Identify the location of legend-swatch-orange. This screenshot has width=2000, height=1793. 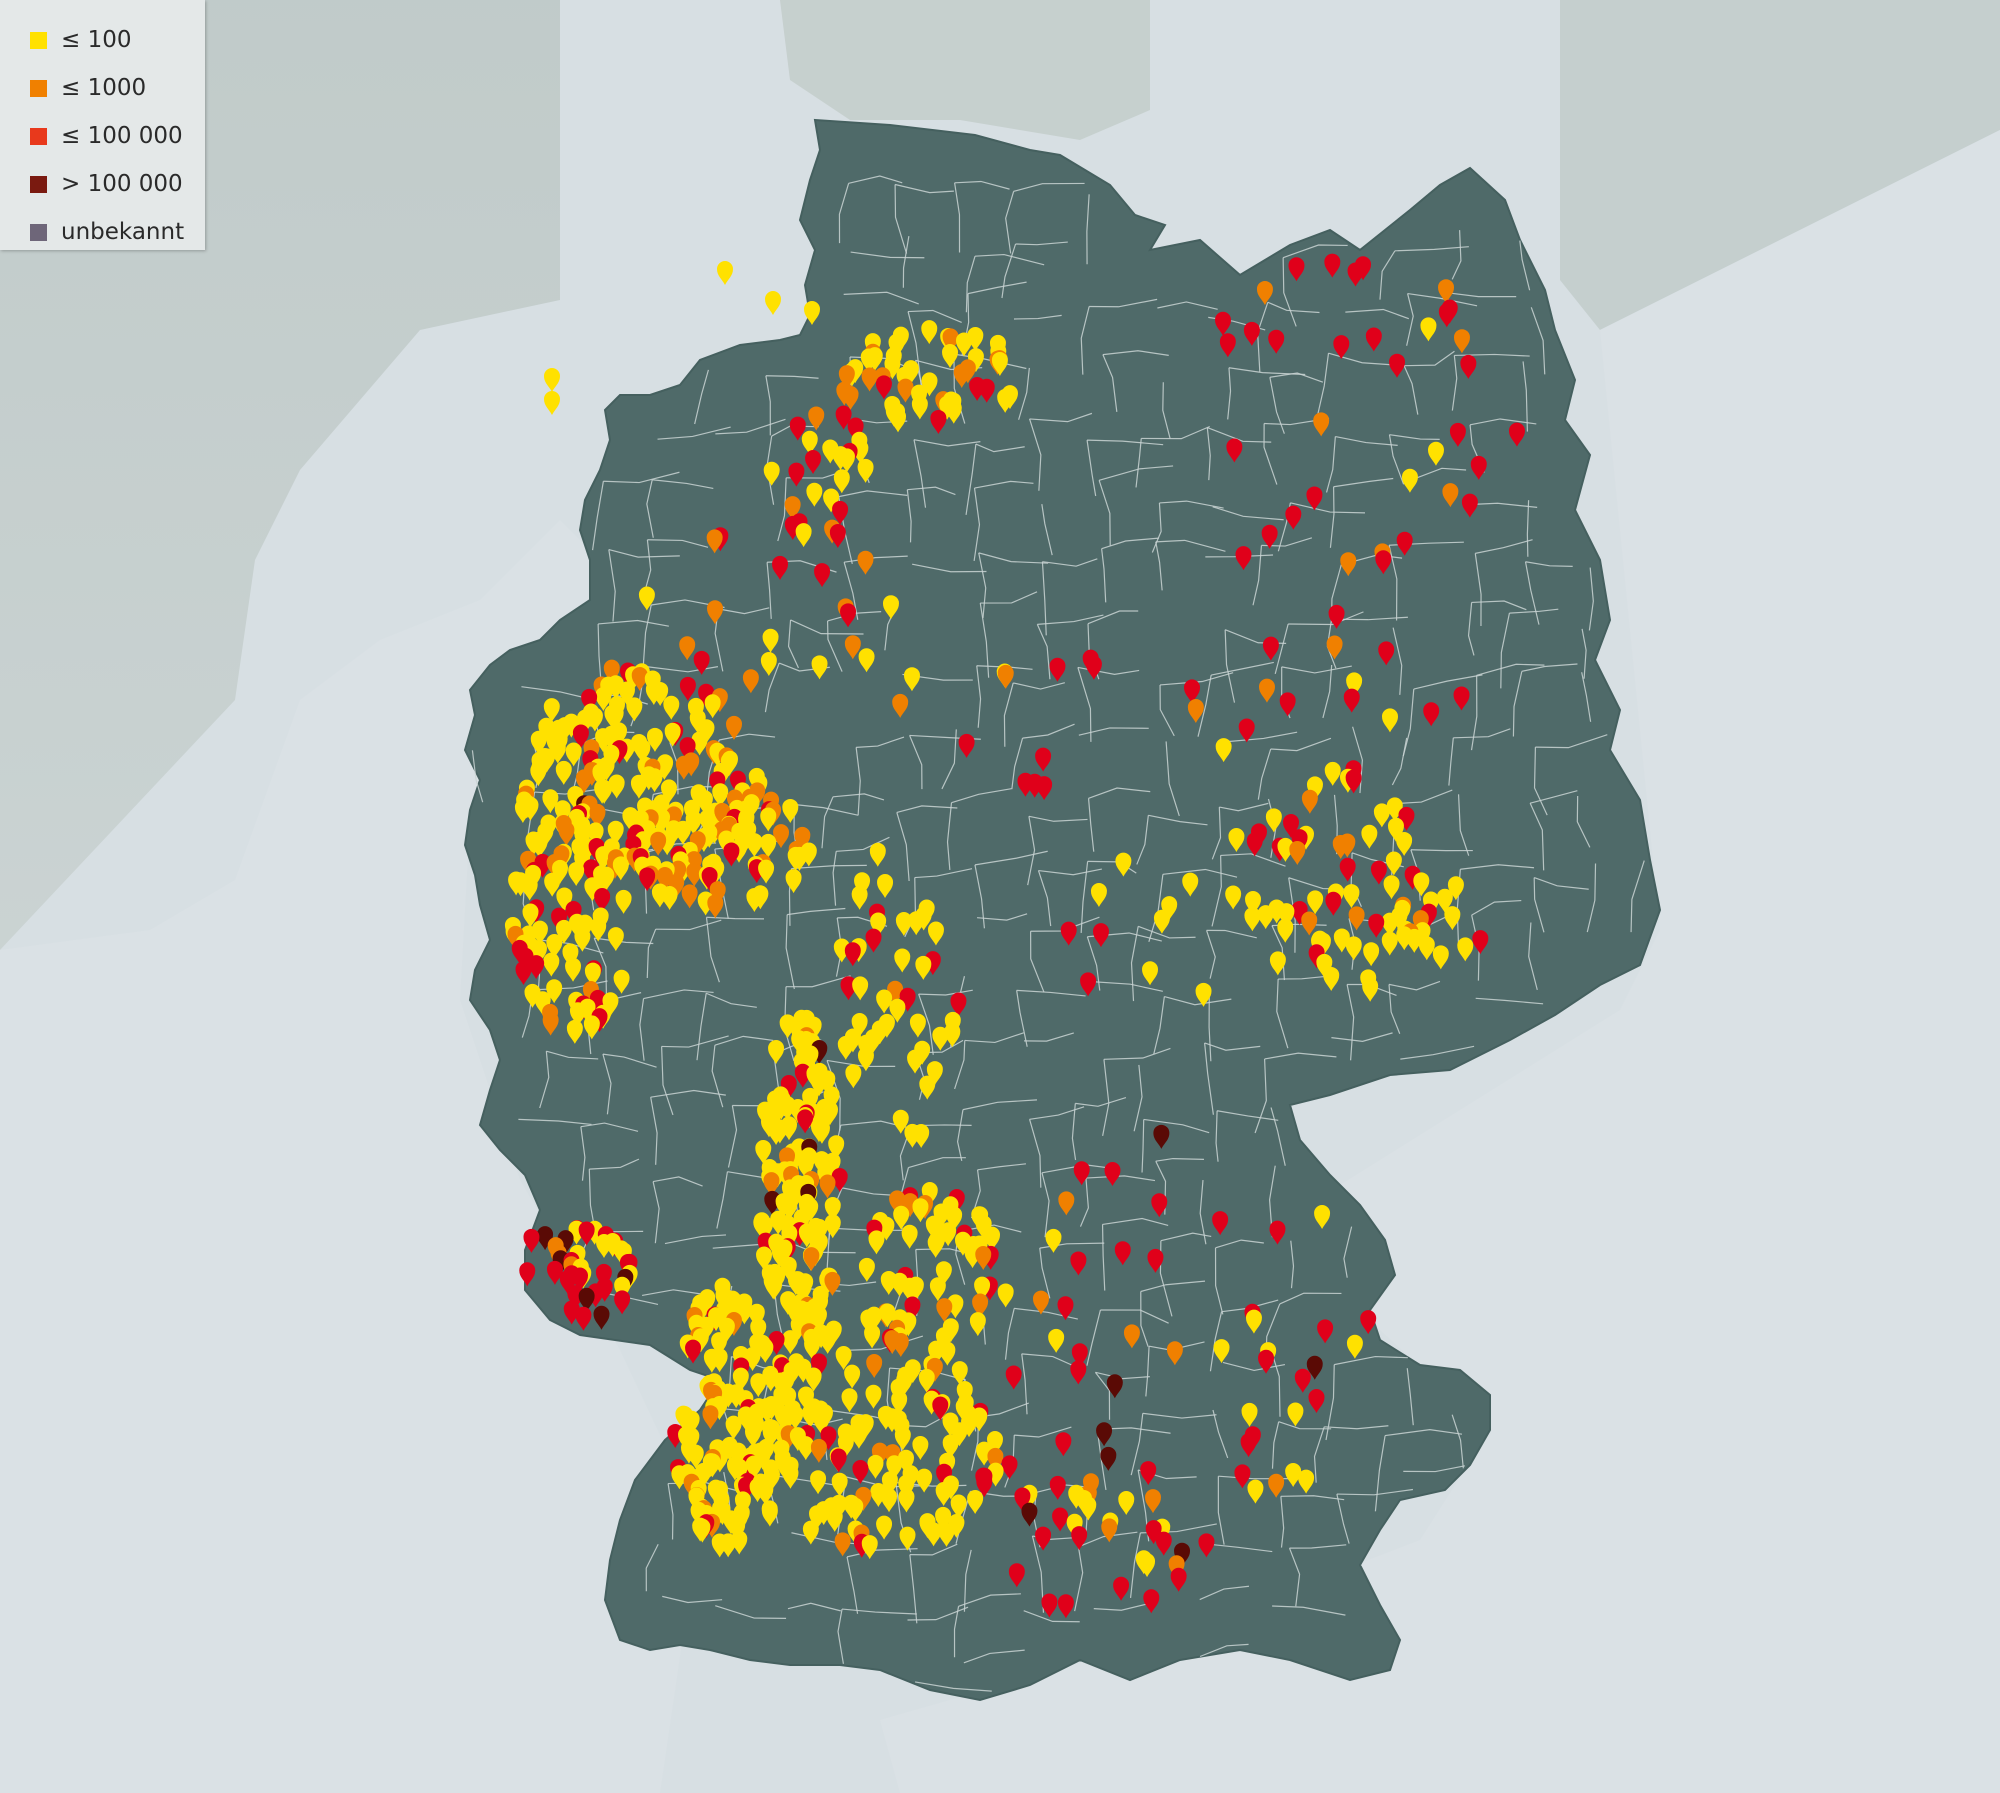
(38, 88).